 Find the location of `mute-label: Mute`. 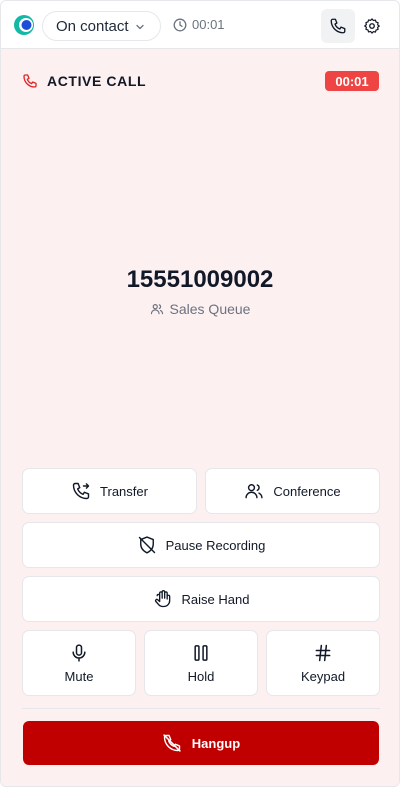

mute-label: Mute is located at coordinates (79, 676).